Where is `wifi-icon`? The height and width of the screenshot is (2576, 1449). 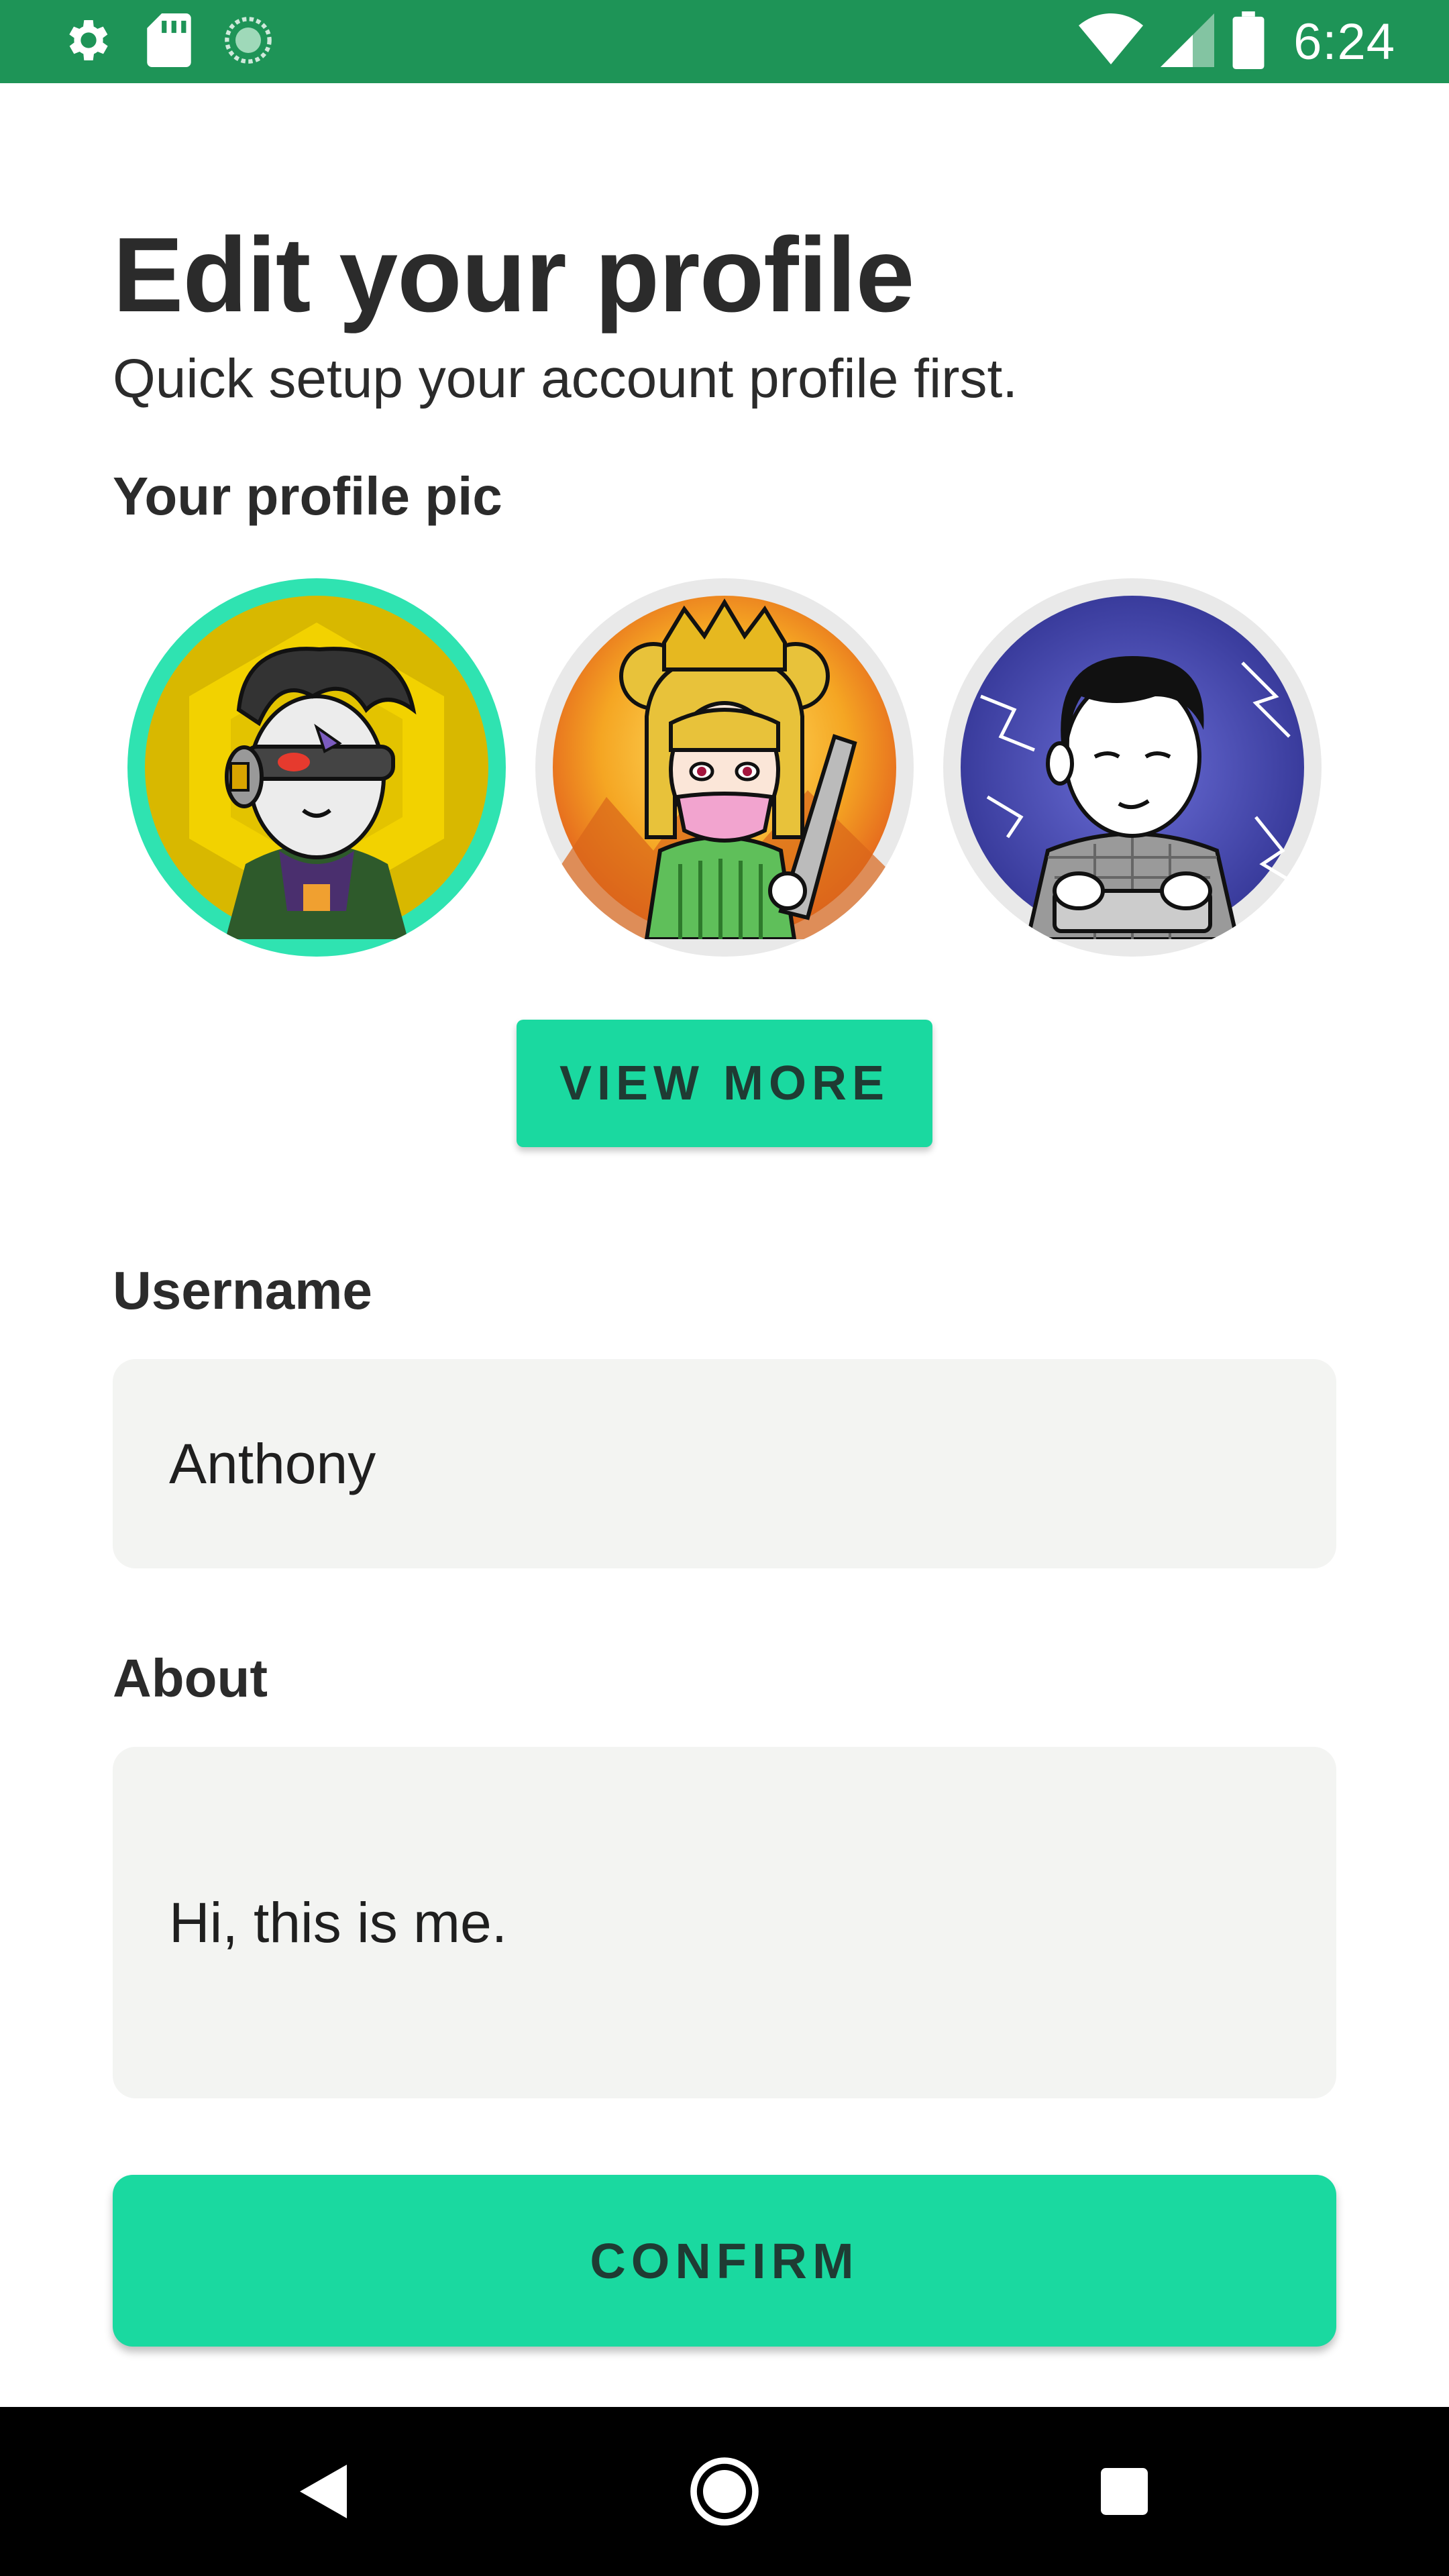 wifi-icon is located at coordinates (1111, 41).